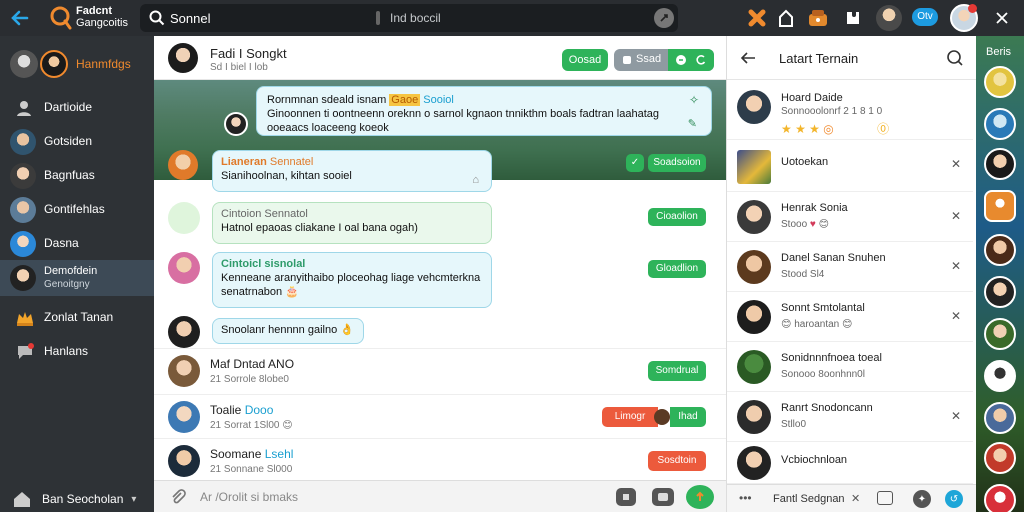 The width and height of the screenshot is (1024, 512). What do you see at coordinates (850, 217) in the screenshot?
I see `list-item: Henrak Sonia Stooo ♥ 😊 ✕` at bounding box center [850, 217].